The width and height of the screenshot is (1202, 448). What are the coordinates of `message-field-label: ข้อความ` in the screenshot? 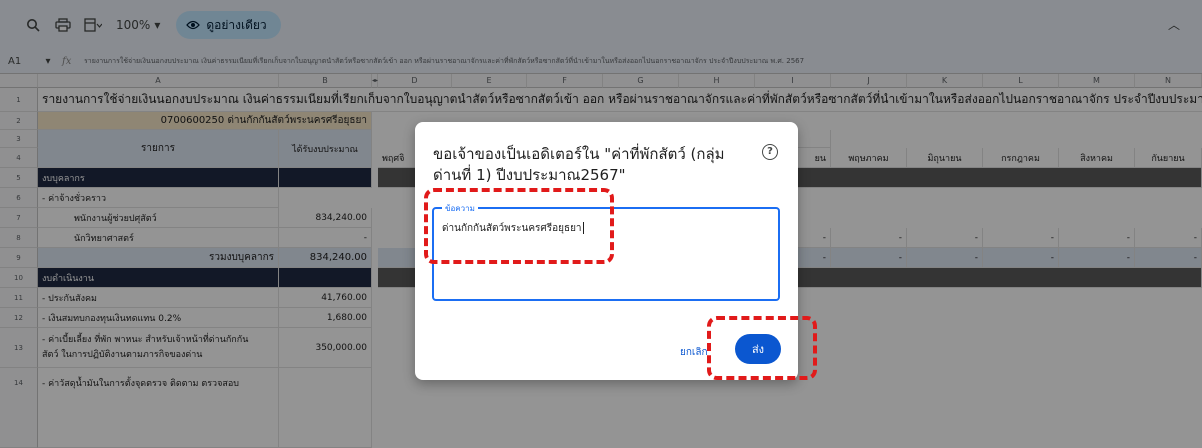 It's located at (460, 208).